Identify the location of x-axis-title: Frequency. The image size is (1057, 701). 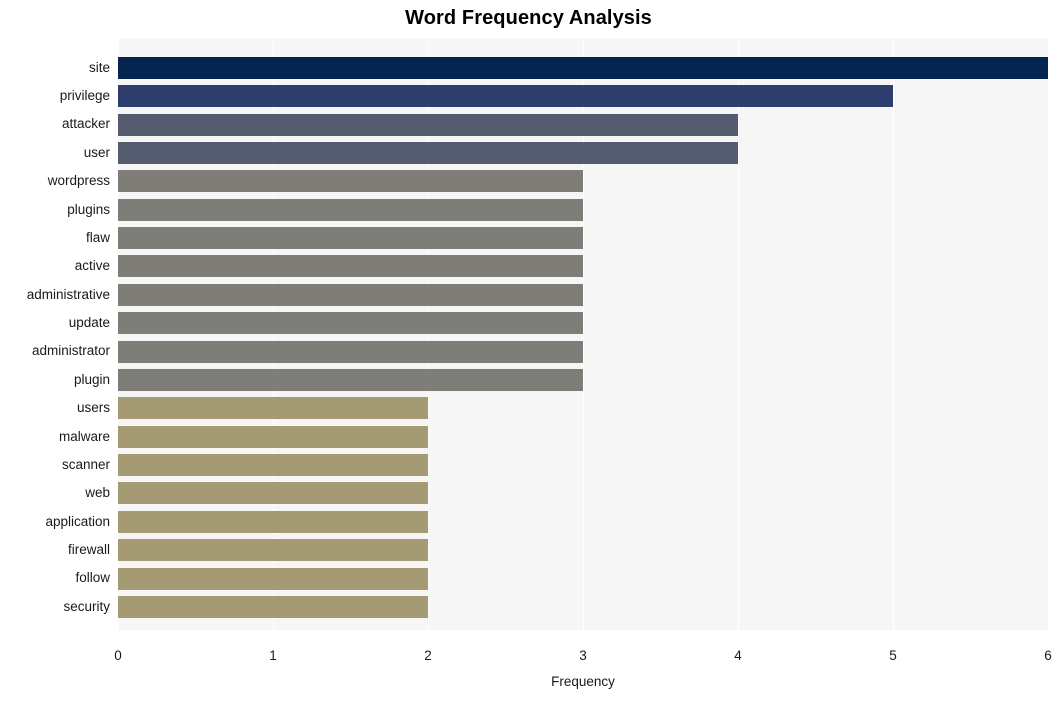
(583, 681).